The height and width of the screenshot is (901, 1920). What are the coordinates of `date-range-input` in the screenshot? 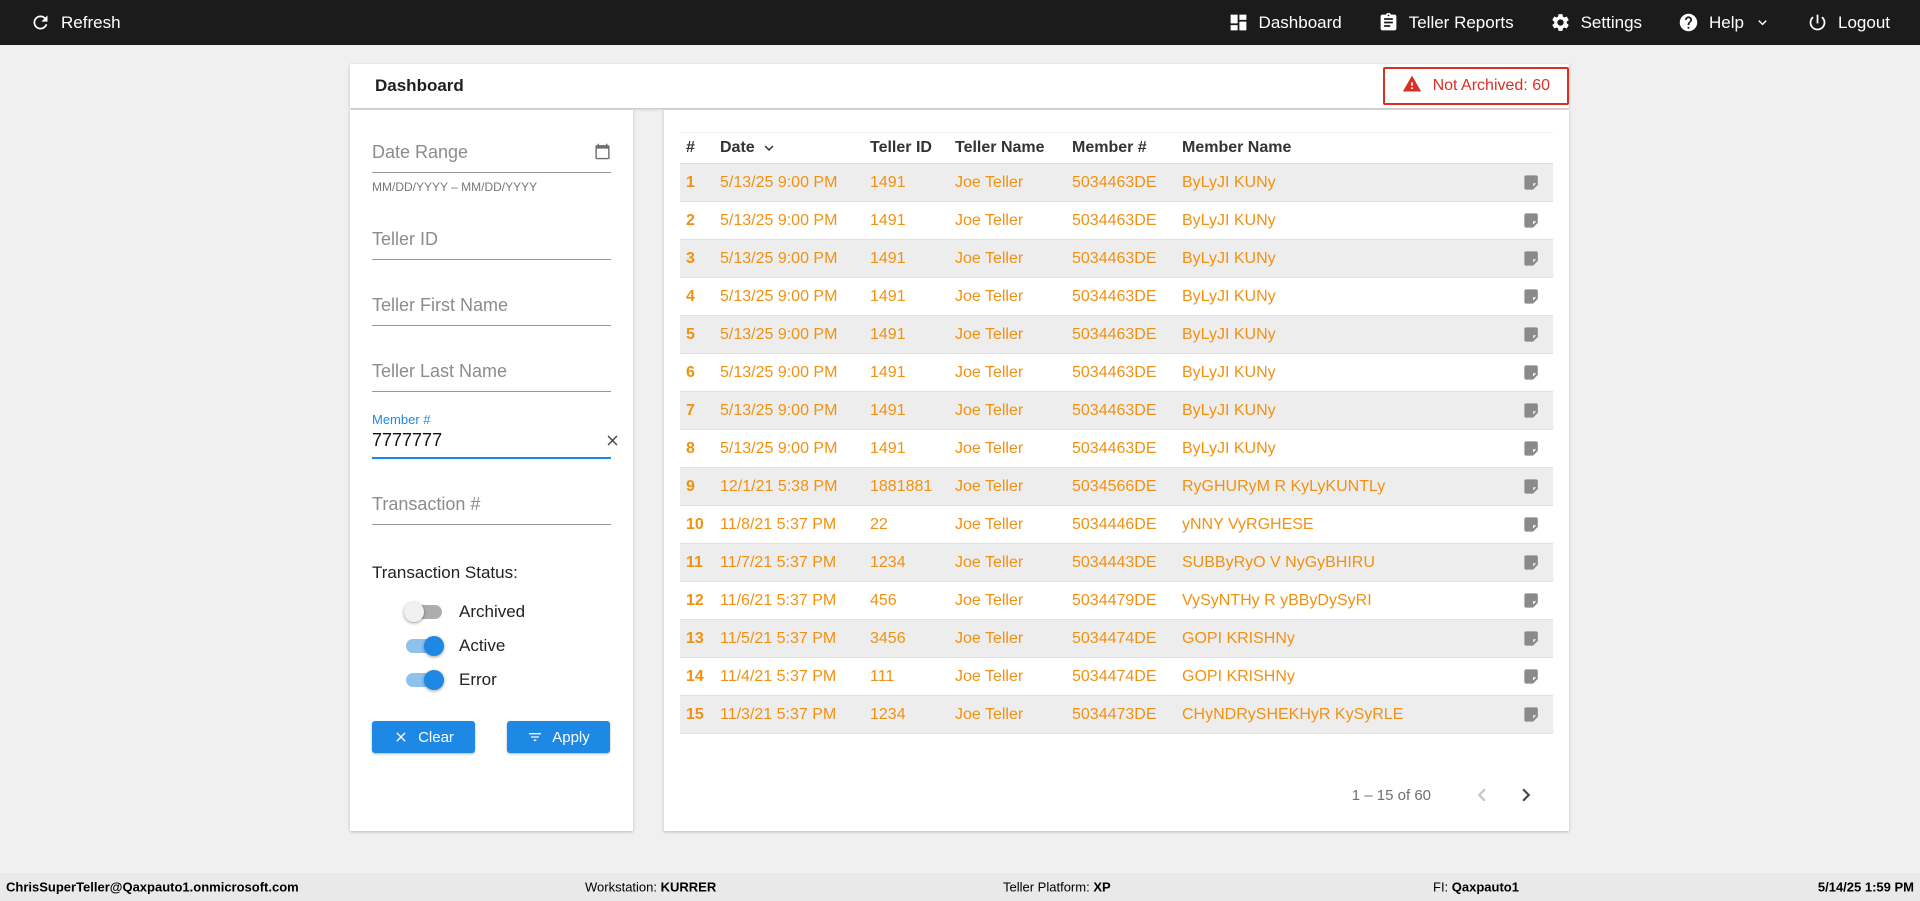 It's located at (491, 152).